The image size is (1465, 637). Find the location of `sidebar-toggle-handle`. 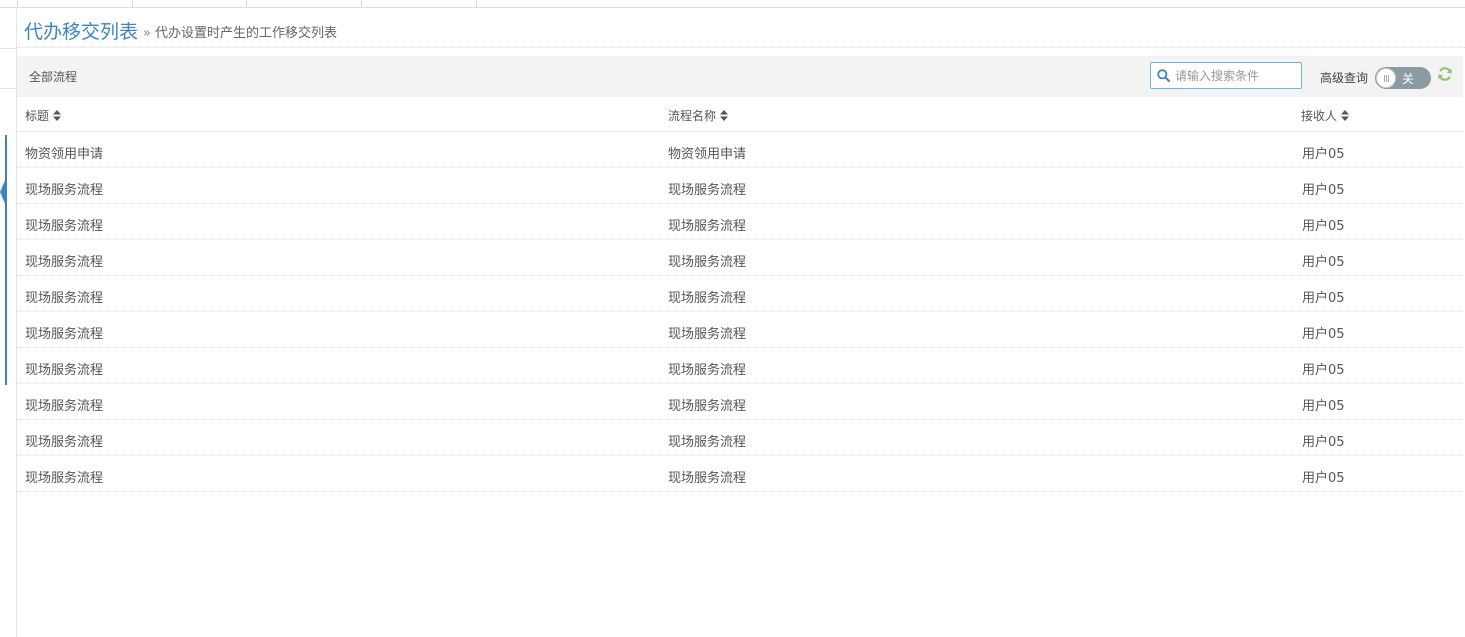

sidebar-toggle-handle is located at coordinates (3, 192).